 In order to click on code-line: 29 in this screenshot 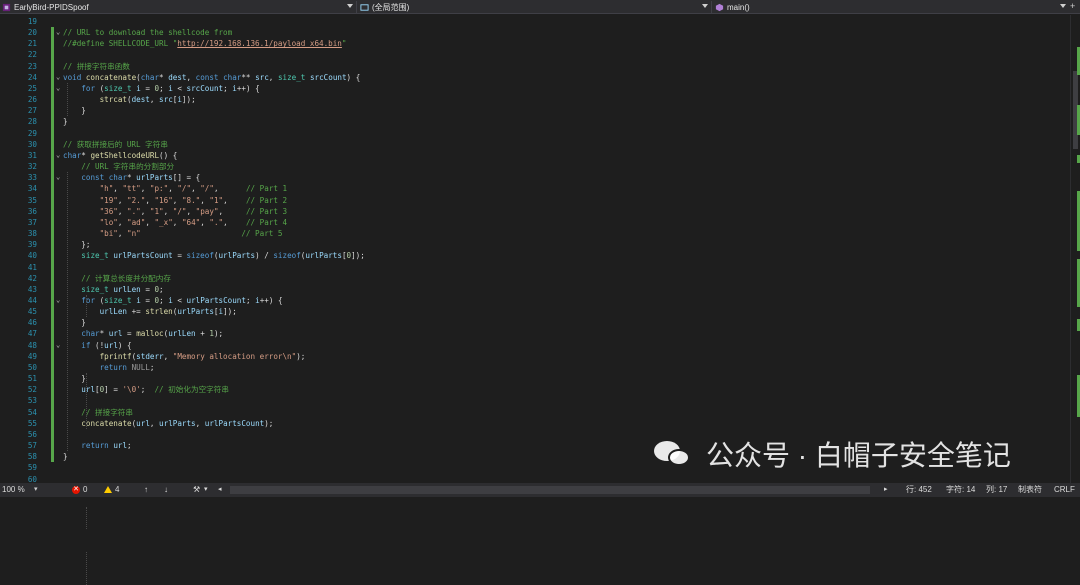, I will do `click(532, 133)`.